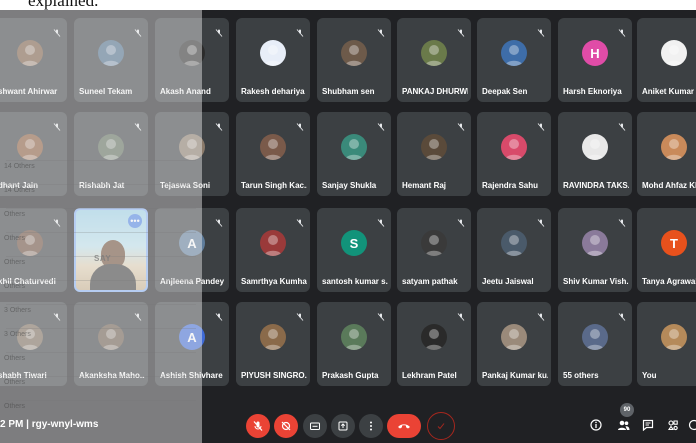 This screenshot has width=696, height=443. Describe the element at coordinates (430, 281) in the screenshot. I see `participant-name: satyam pathak` at that location.